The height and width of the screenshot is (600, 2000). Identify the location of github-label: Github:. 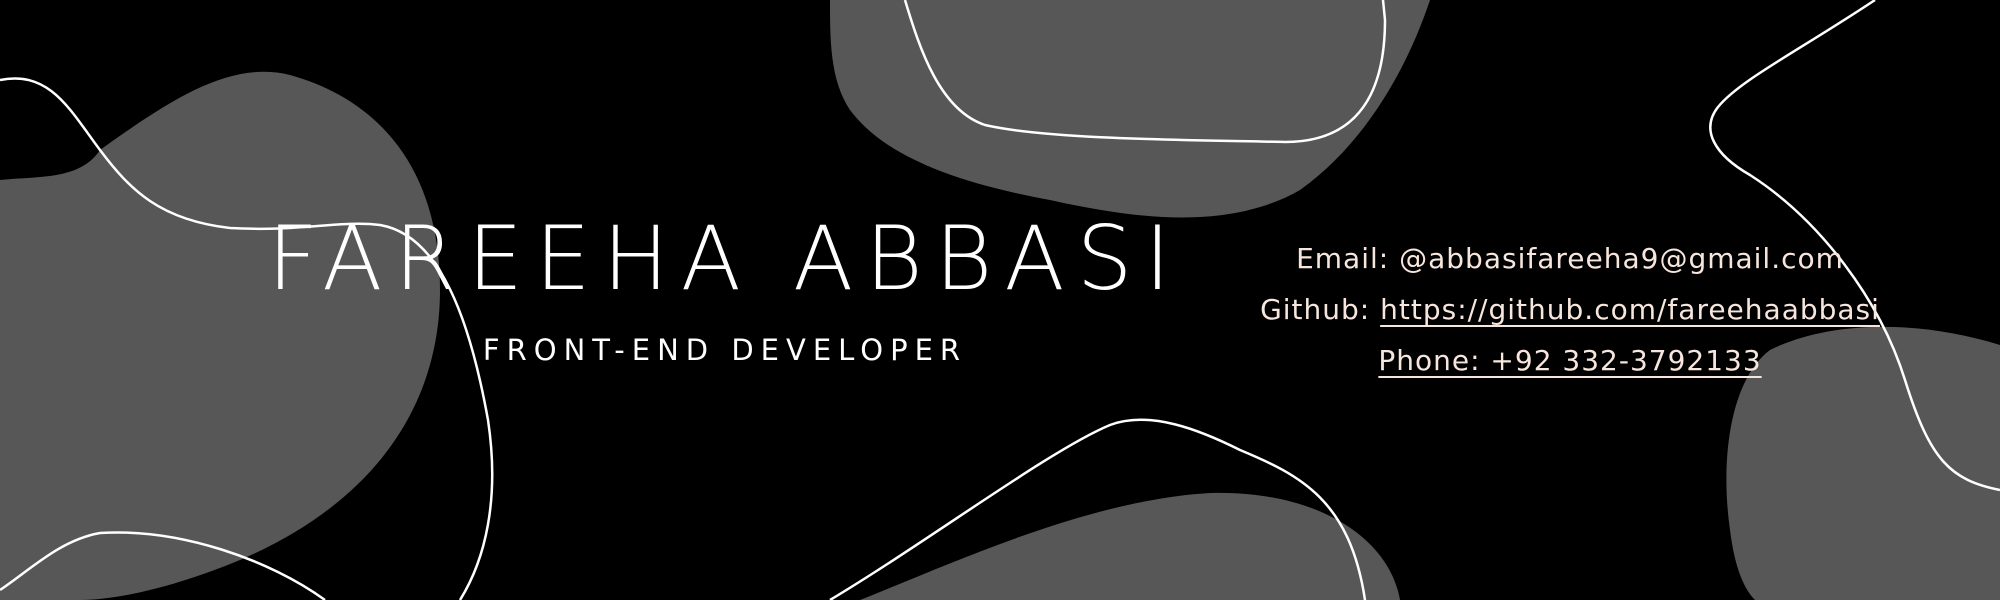
(1315, 309).